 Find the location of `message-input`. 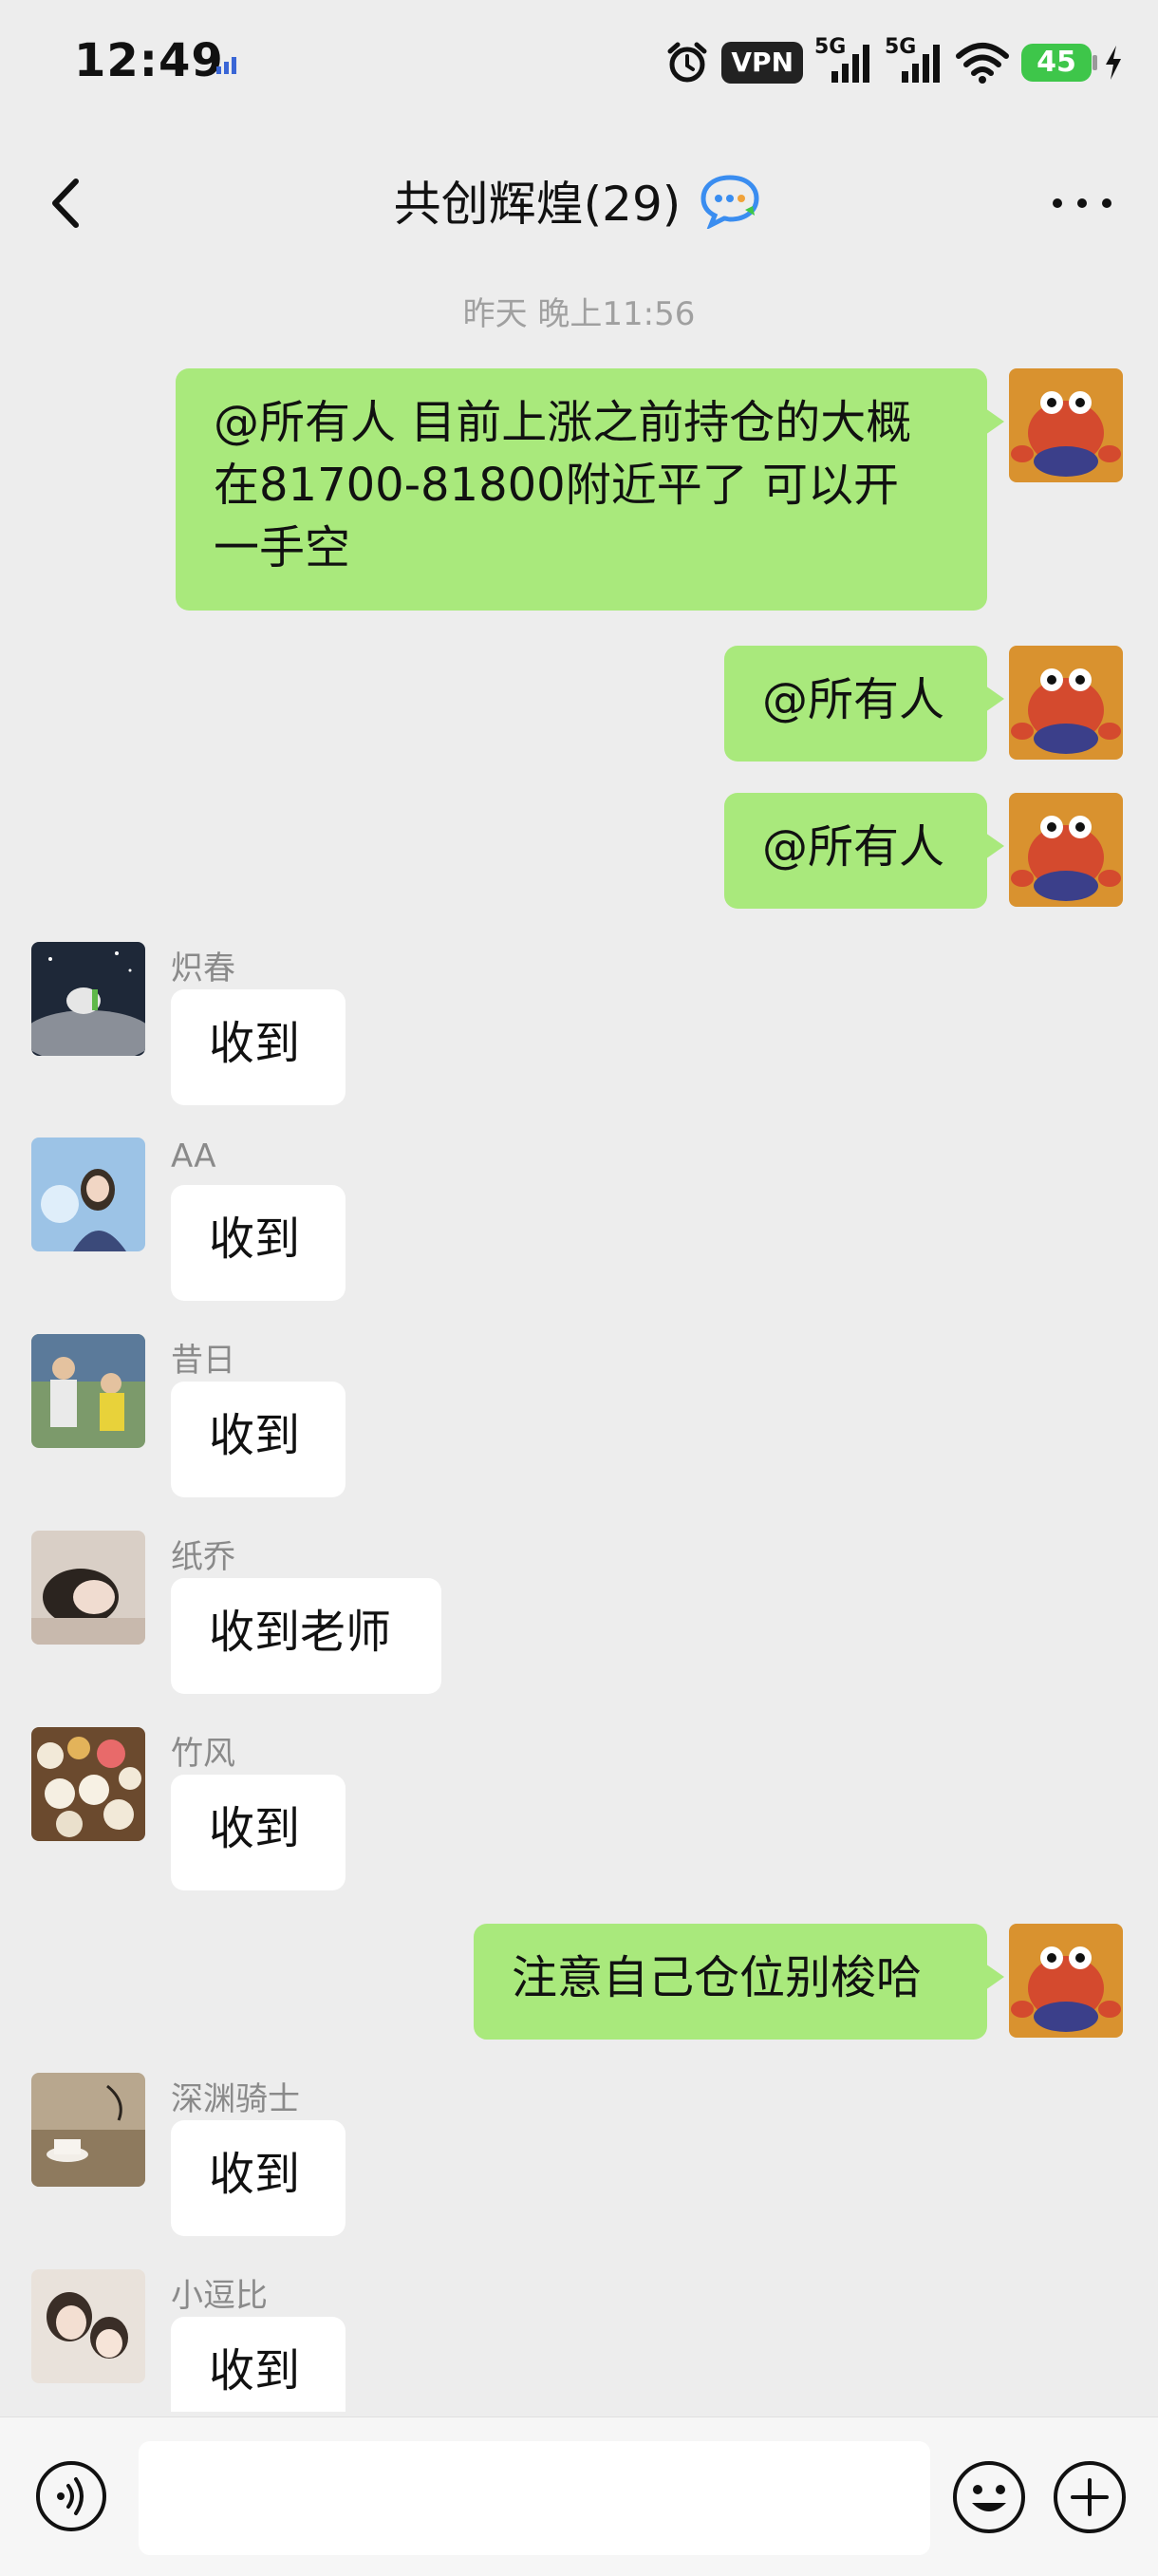

message-input is located at coordinates (534, 2498).